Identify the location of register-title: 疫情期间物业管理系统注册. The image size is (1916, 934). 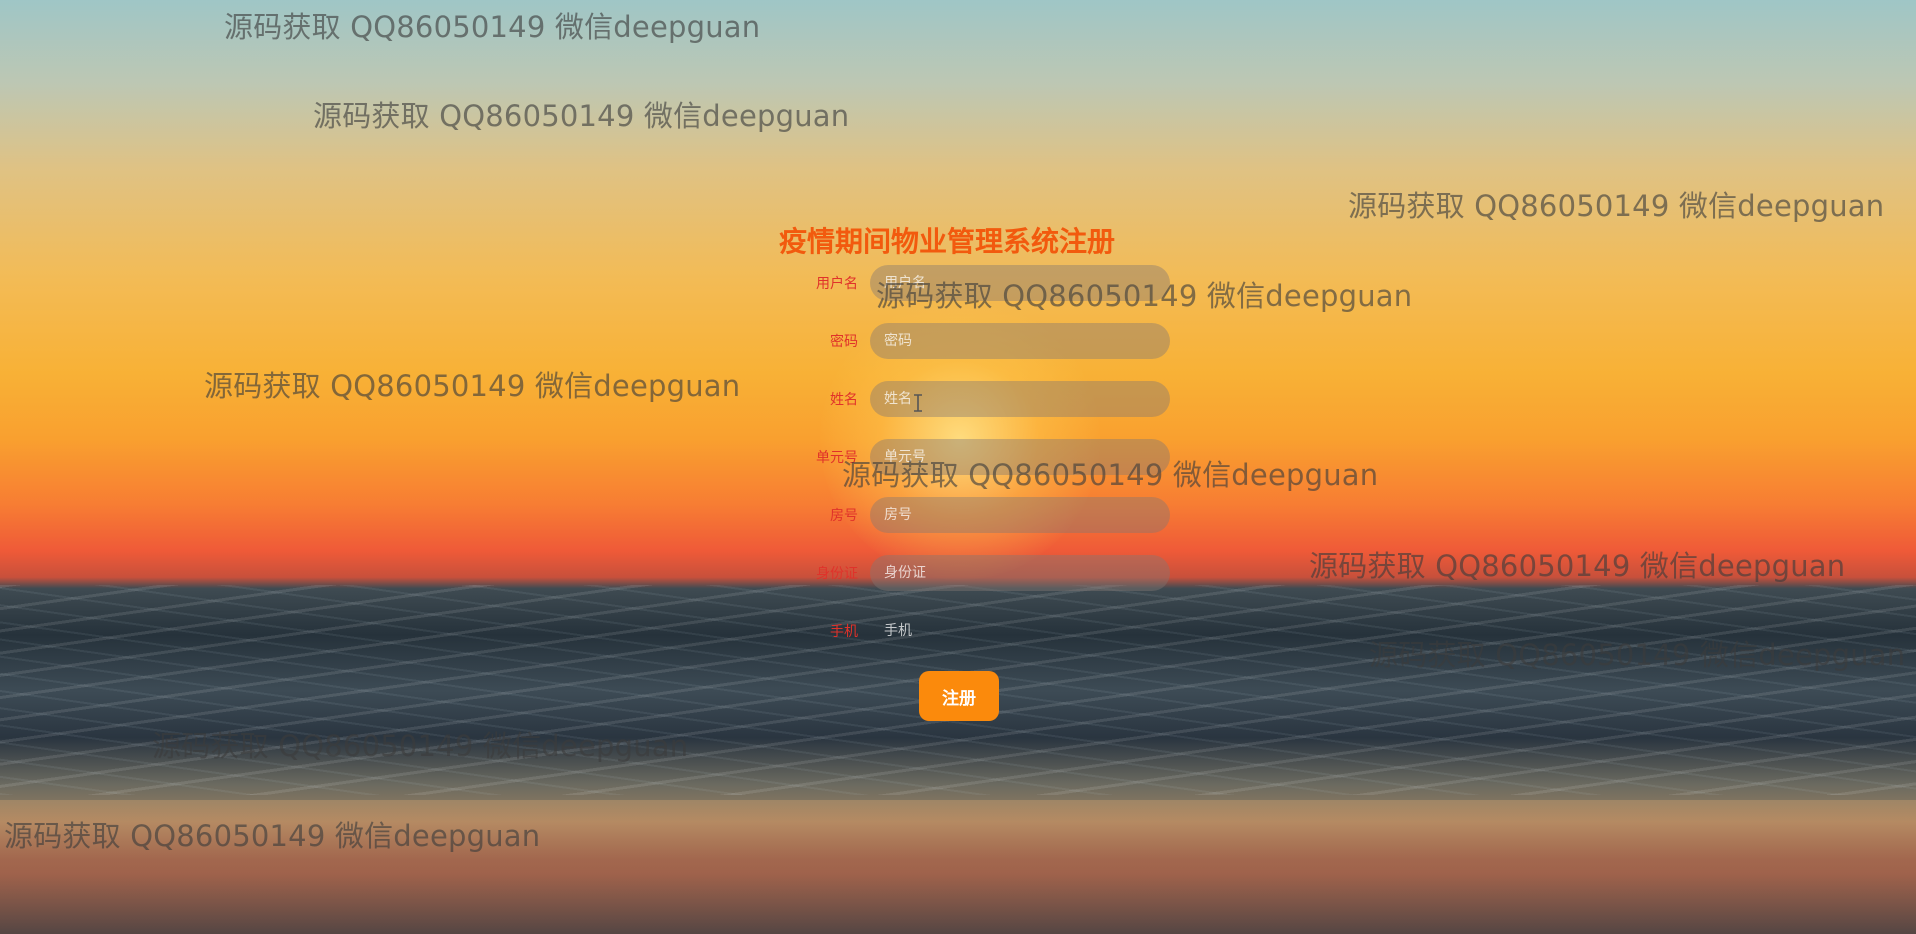
(947, 241).